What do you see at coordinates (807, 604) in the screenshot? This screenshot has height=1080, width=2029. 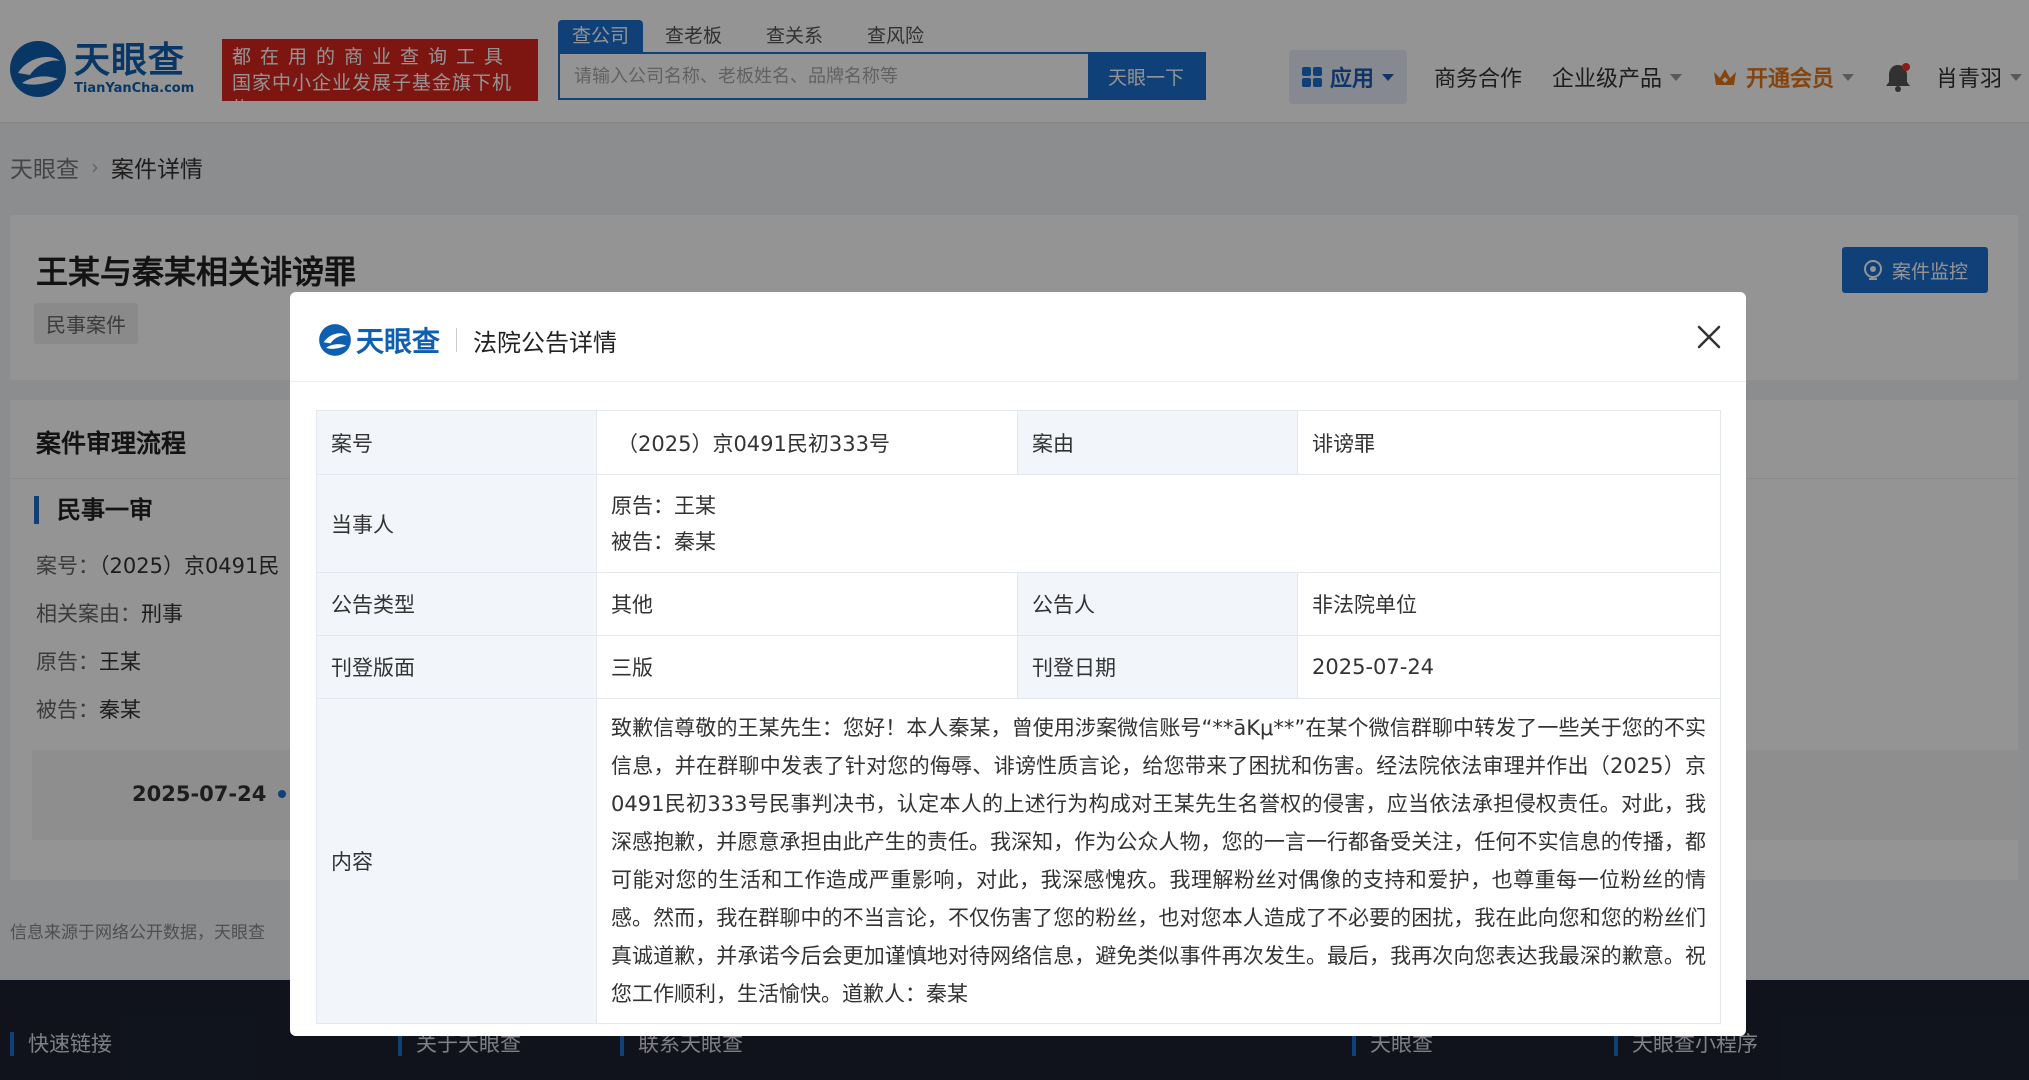 I see `notice-type-value: 其他` at bounding box center [807, 604].